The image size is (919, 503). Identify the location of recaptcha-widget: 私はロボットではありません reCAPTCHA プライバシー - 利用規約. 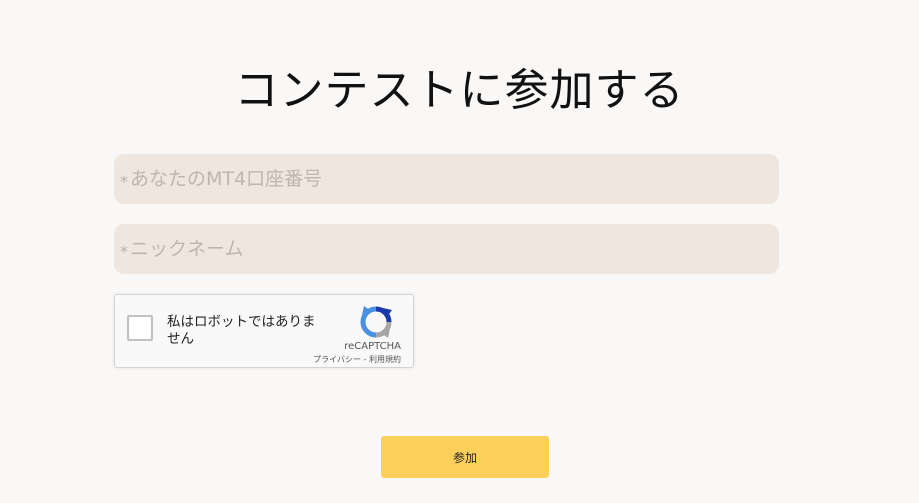
(264, 331).